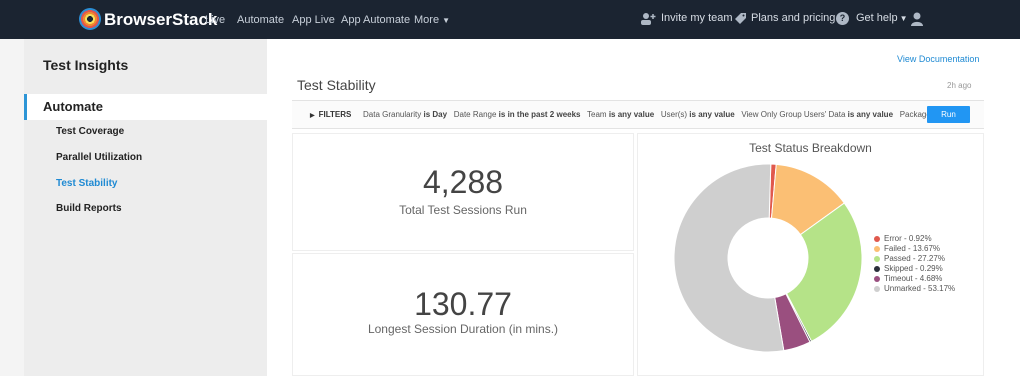 This screenshot has height=376, width=1020. Describe the element at coordinates (463, 210) in the screenshot. I see `kpi-label: Total Test Sessions Run` at that location.